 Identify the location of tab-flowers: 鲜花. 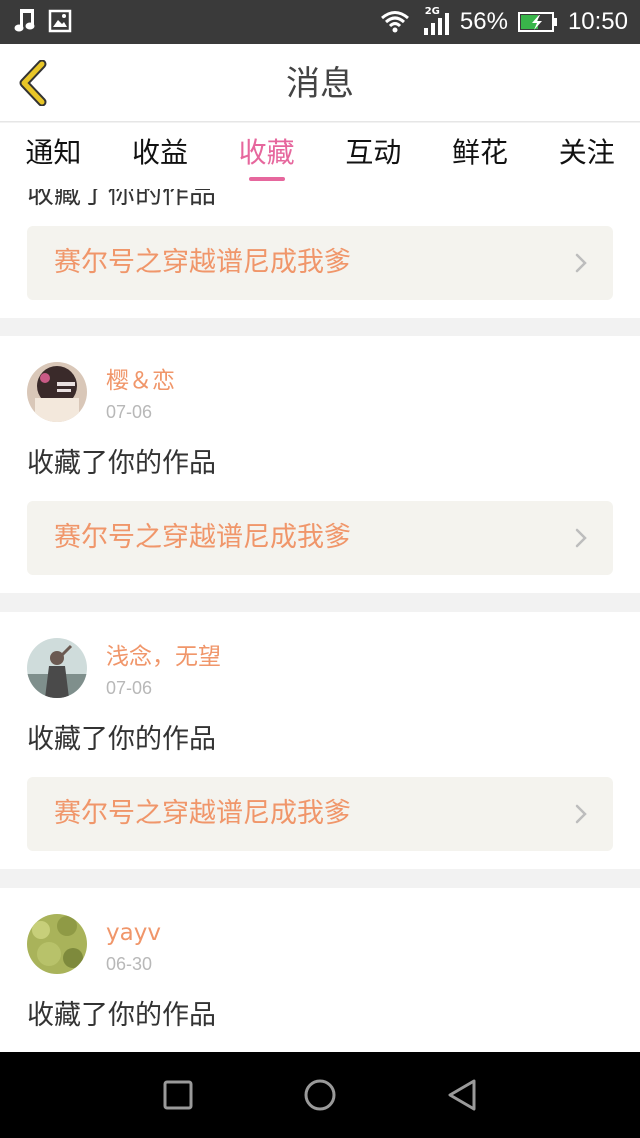
(480, 156).